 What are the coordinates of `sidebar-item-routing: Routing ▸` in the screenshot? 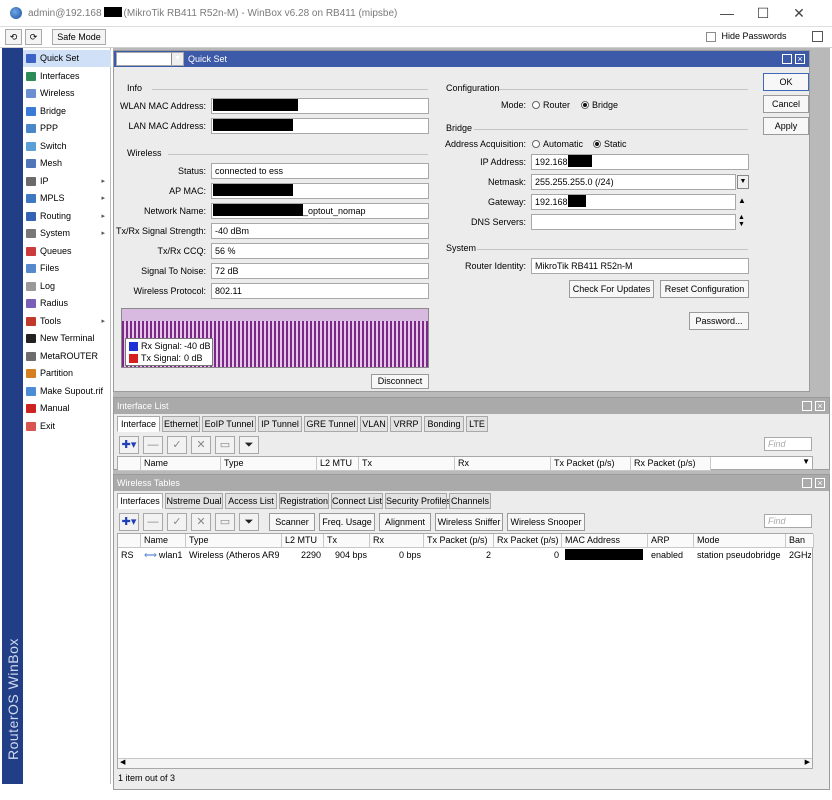 It's located at (67, 216).